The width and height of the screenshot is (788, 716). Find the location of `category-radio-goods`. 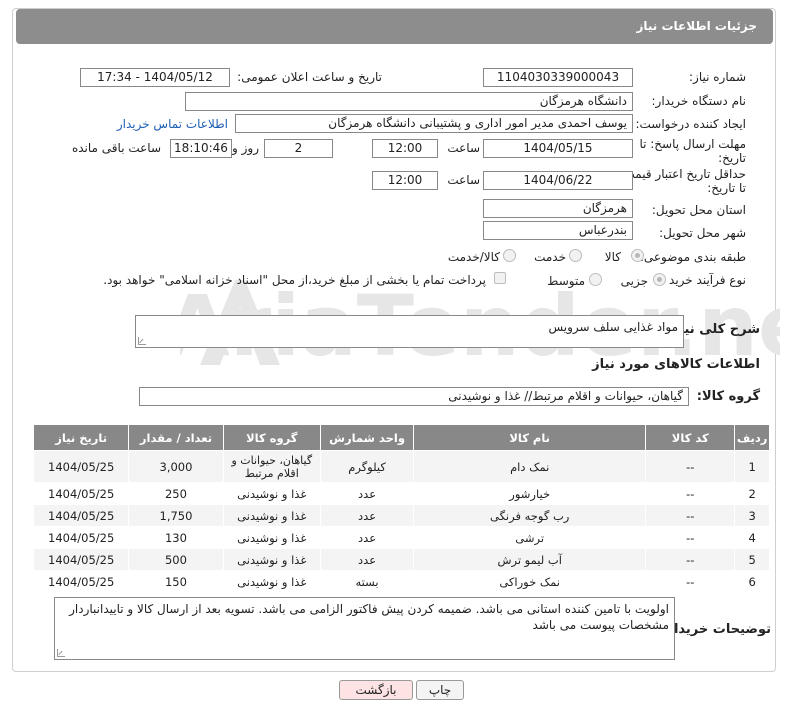

category-radio-goods is located at coordinates (637, 255).